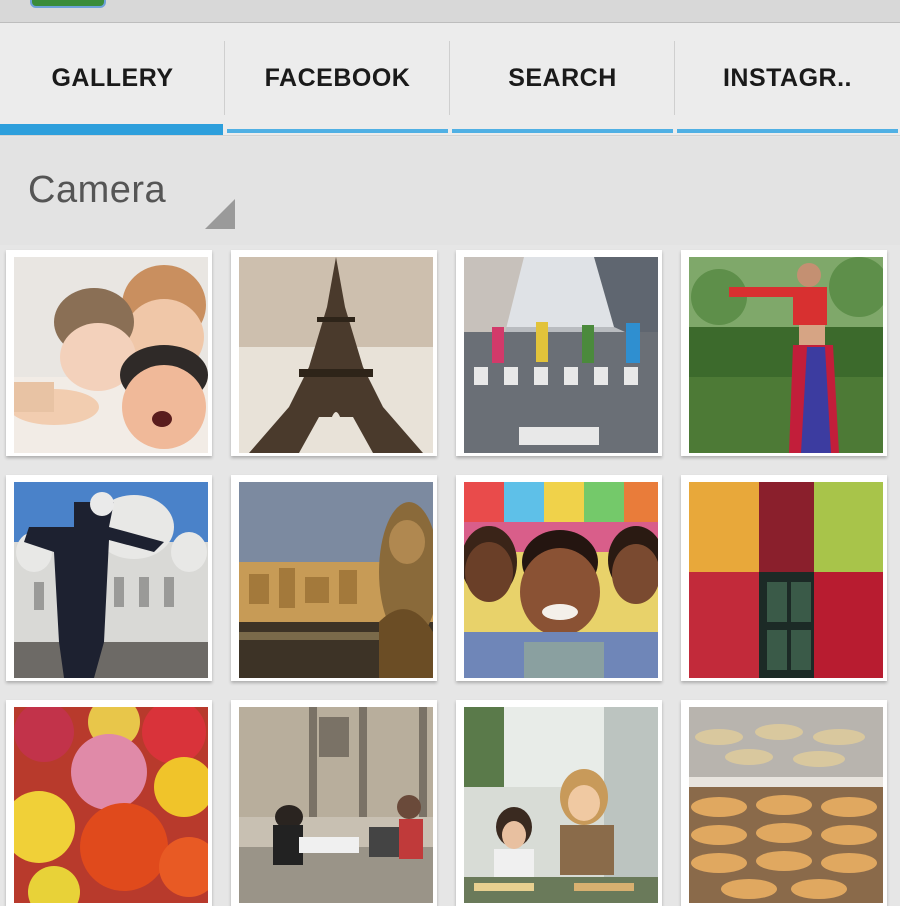 Image resolution: width=900 pixels, height=906 pixels. I want to click on paris-skyline-photo, so click(334, 578).